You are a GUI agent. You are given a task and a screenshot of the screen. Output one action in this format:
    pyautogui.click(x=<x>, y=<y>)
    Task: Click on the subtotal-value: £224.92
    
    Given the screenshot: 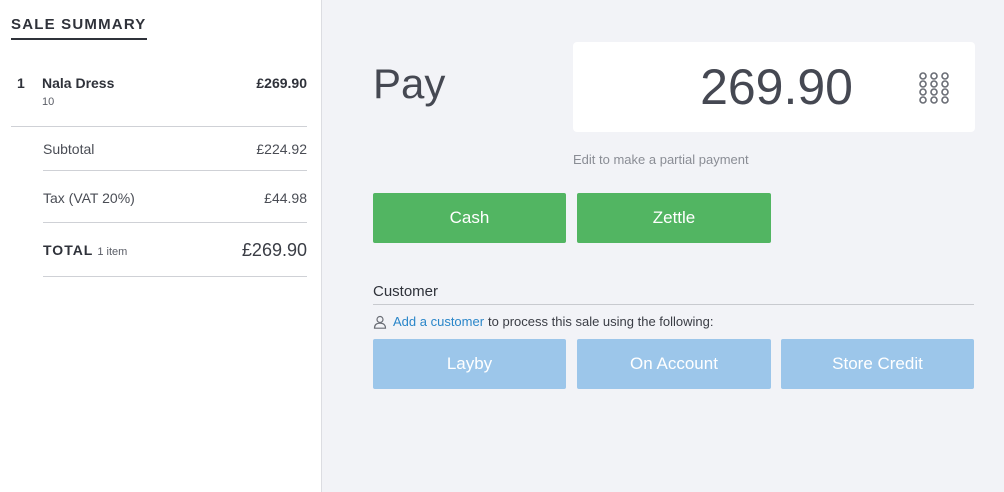 What is the action you would take?
    pyautogui.click(x=281, y=149)
    